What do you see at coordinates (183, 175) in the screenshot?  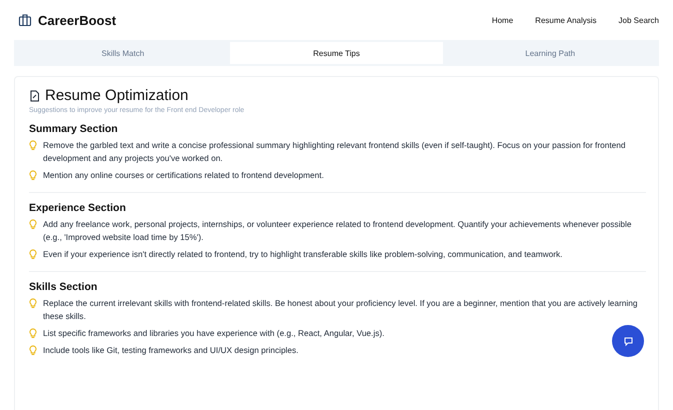 I see `tip-text: Mention any online courses or certifications related to frontend development.` at bounding box center [183, 175].